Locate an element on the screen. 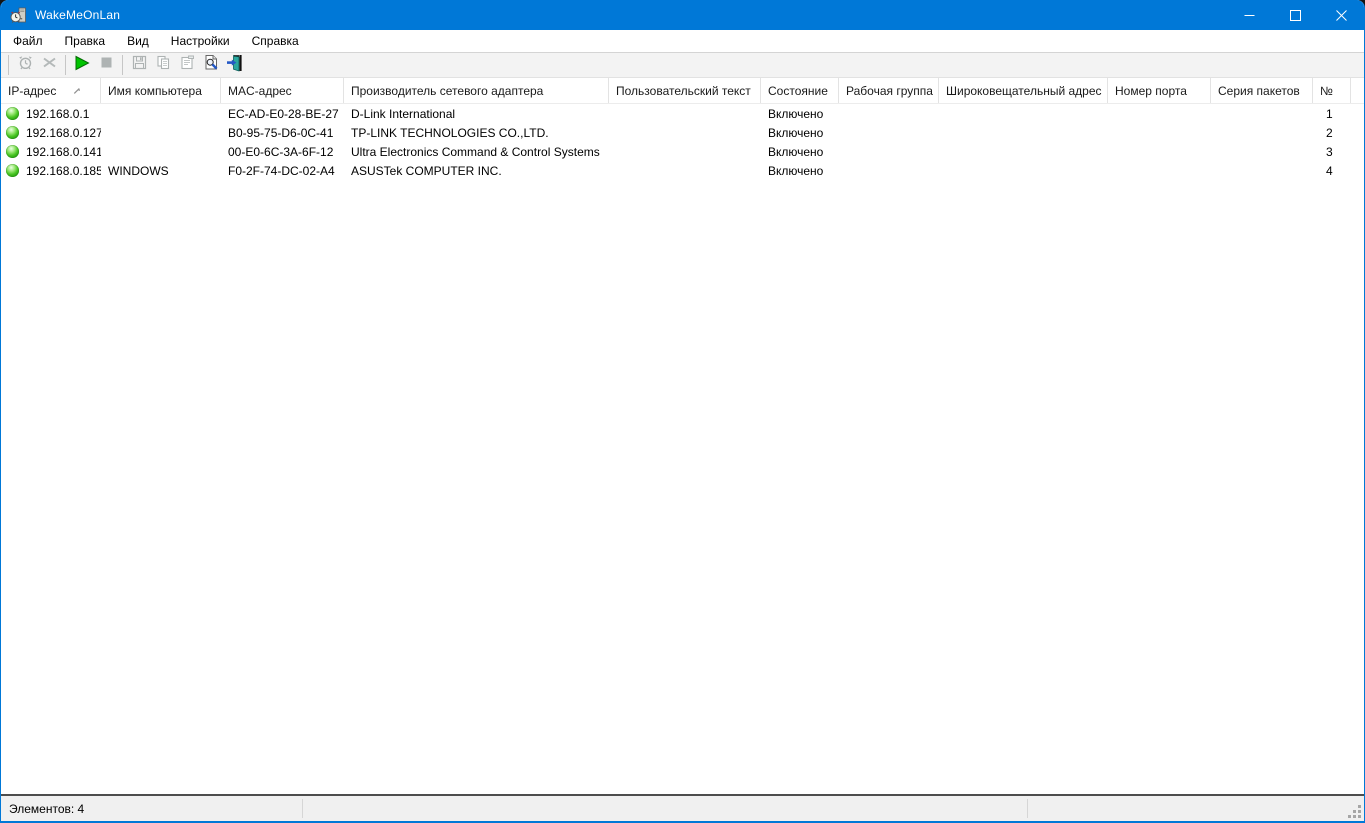  ip-text: 192.168.0.141 is located at coordinates (63, 151).